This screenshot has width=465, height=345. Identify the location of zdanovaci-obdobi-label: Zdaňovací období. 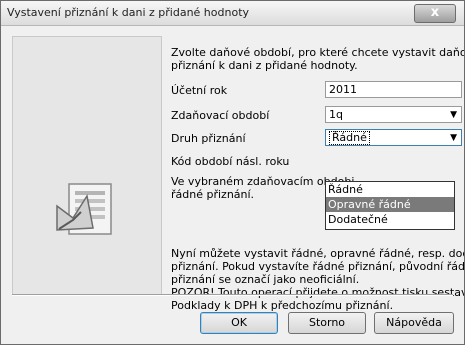
(220, 115).